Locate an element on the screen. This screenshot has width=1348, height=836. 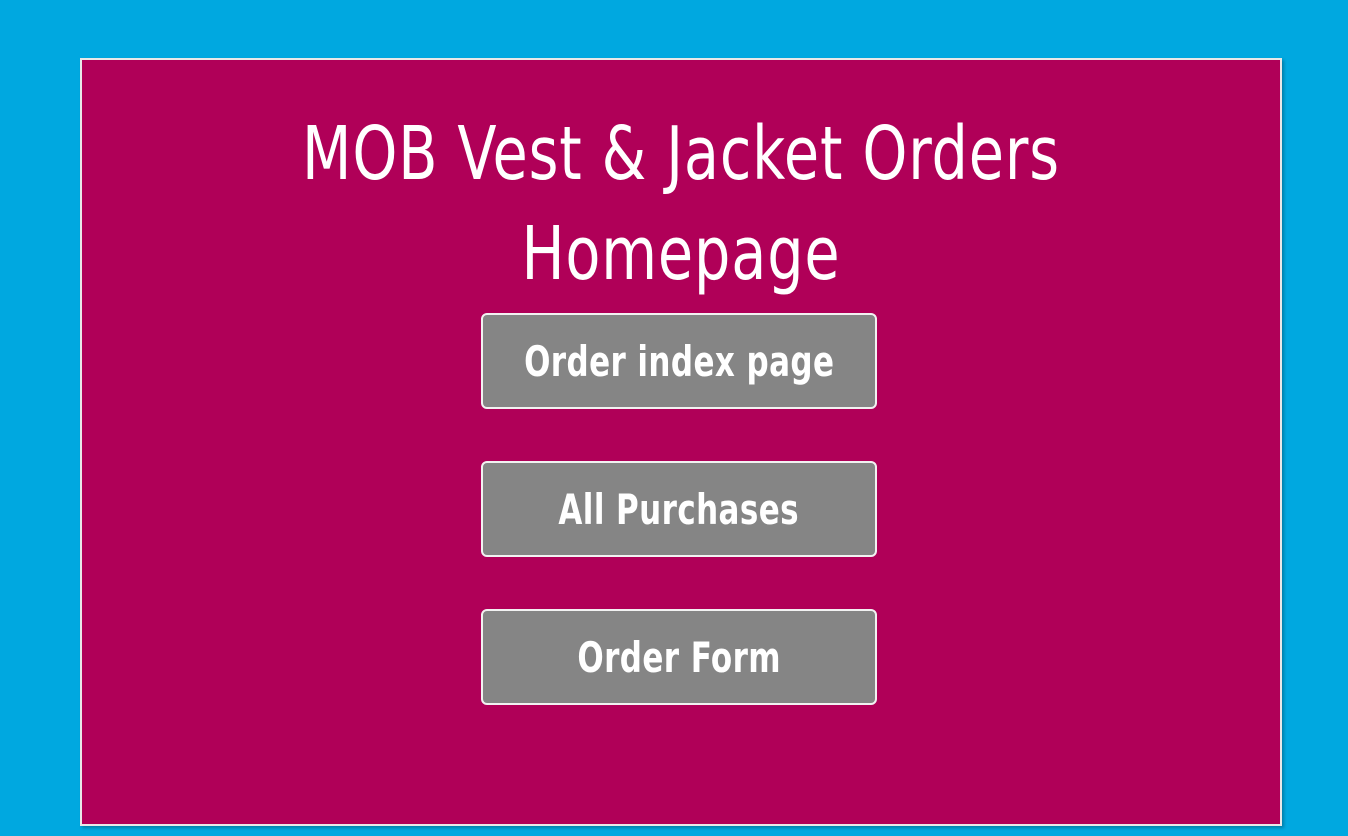
order-index-page-button-label: Order index page is located at coordinates (679, 361).